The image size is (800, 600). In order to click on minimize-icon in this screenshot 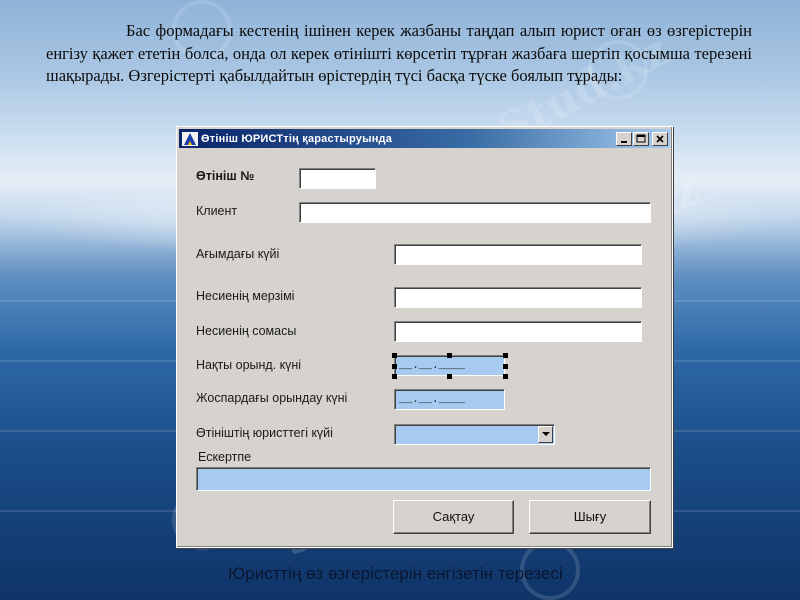, I will do `click(624, 138)`.